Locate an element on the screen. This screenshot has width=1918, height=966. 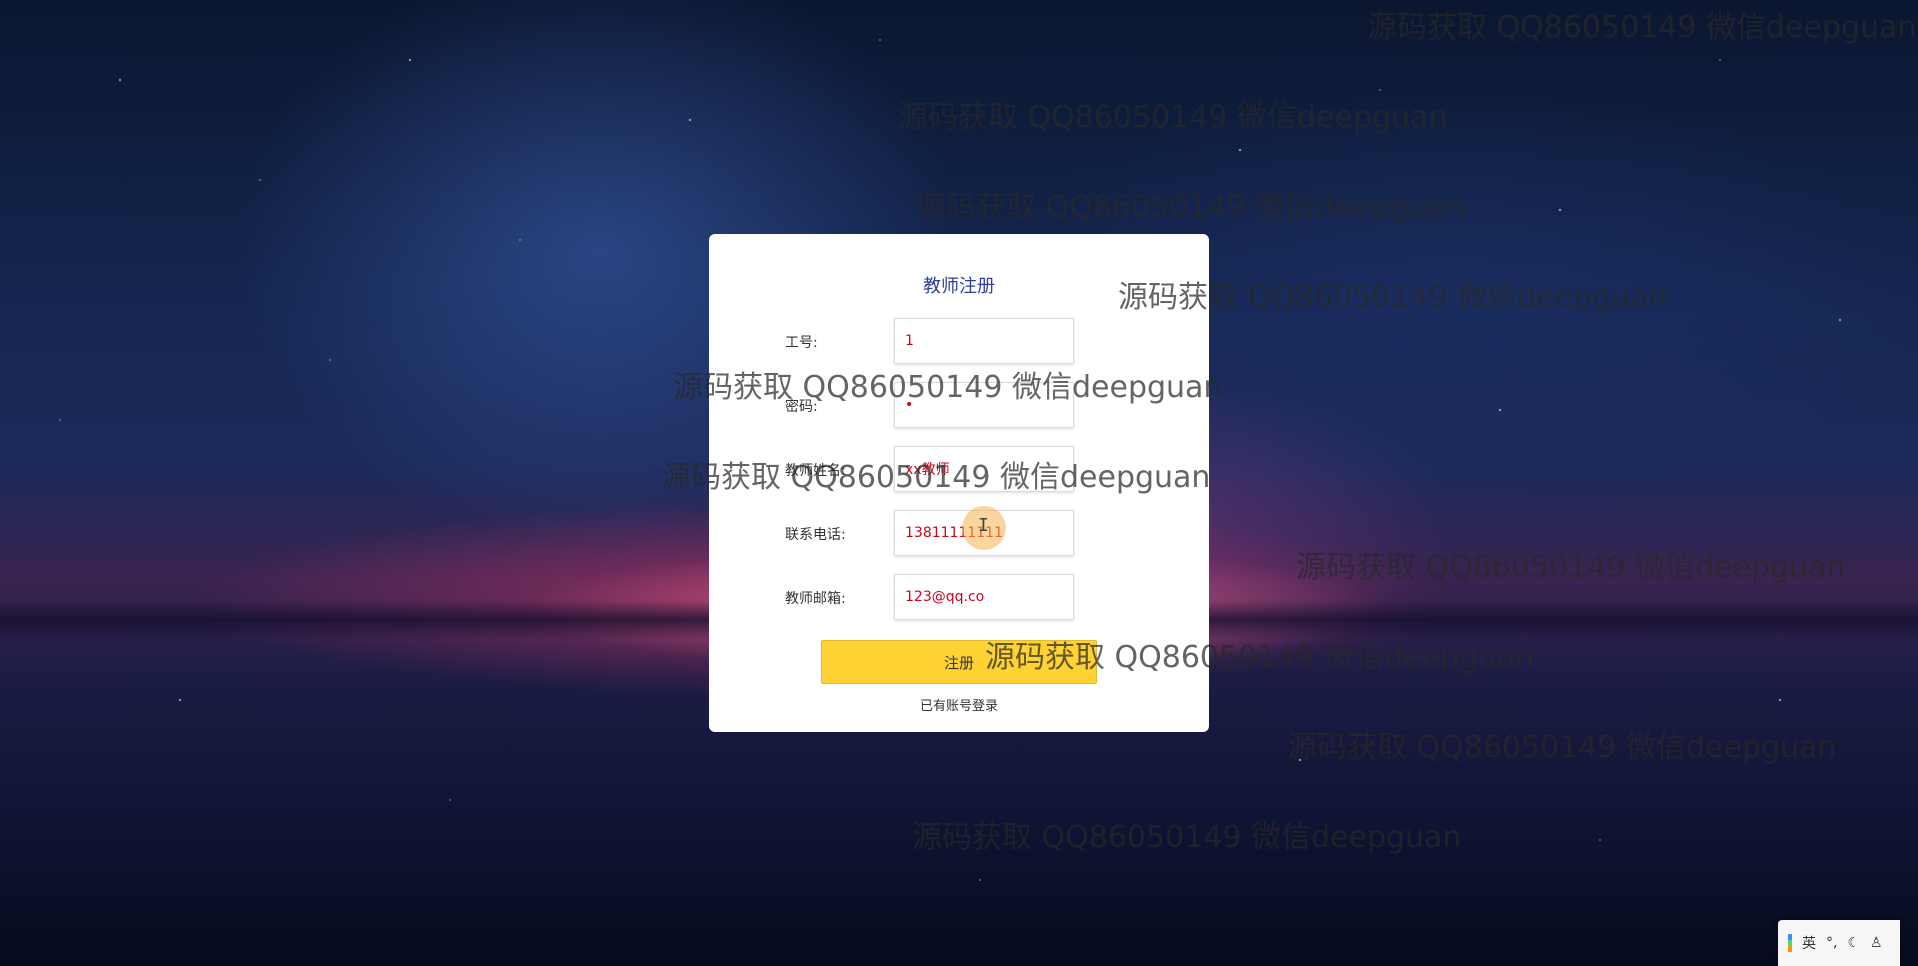
id-label: 工号: is located at coordinates (801, 343).